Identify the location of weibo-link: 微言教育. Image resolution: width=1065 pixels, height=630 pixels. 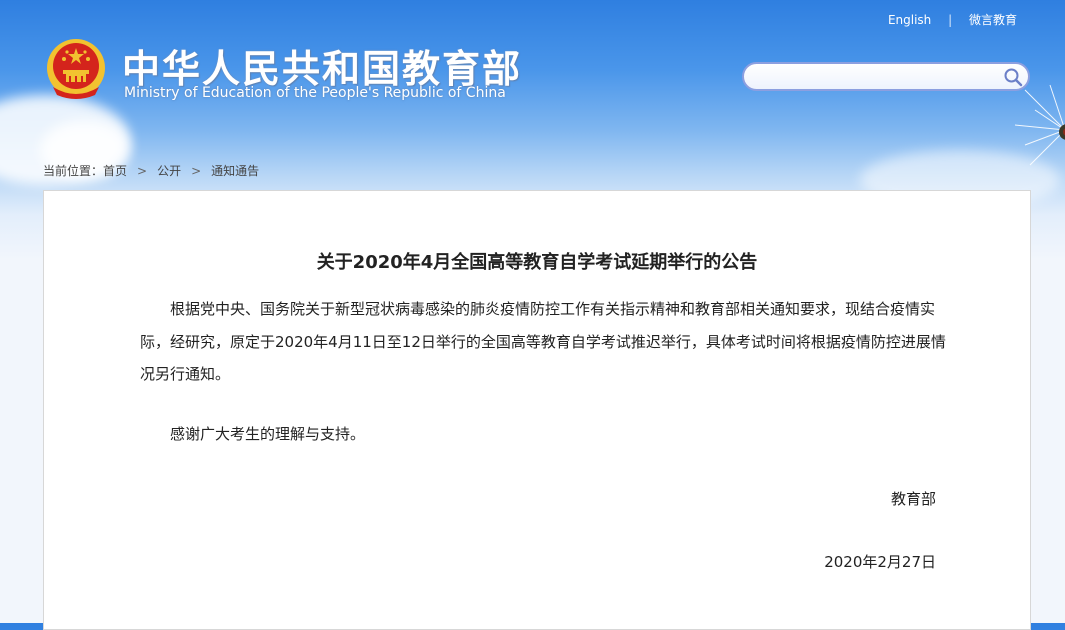
(993, 19).